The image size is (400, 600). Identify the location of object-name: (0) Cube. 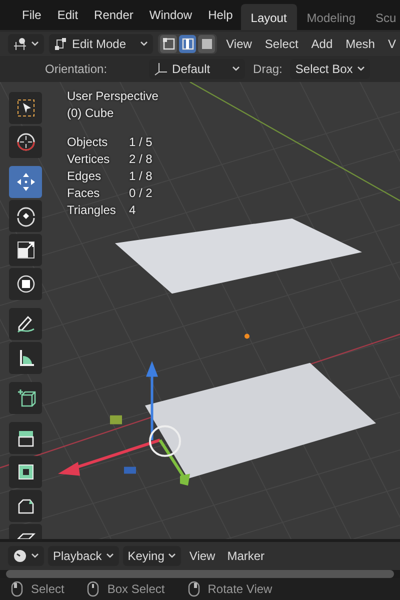
(91, 113).